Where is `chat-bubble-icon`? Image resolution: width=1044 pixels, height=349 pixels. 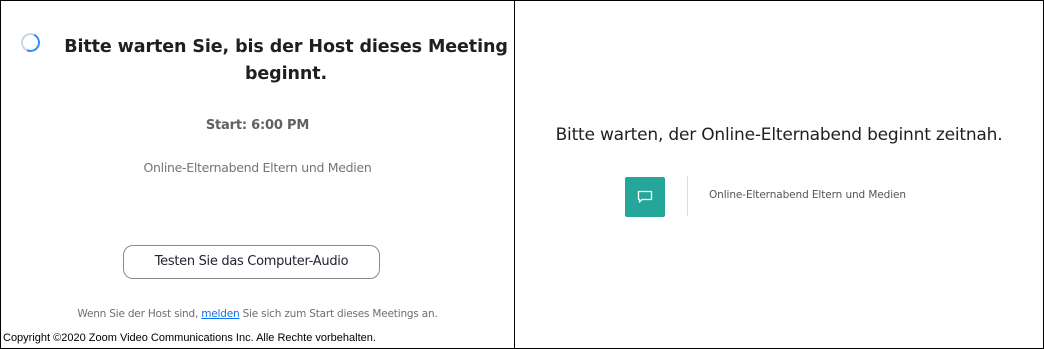
chat-bubble-icon is located at coordinates (645, 197).